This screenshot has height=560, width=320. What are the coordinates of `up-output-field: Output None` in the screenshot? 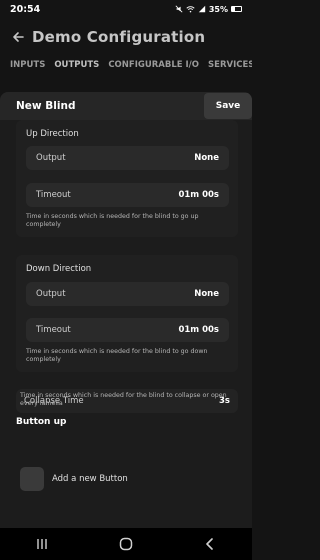 It's located at (127, 158).